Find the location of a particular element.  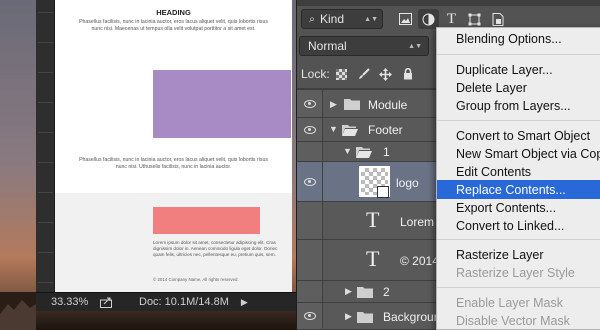

smart-object-badge-icon is located at coordinates (383, 192).